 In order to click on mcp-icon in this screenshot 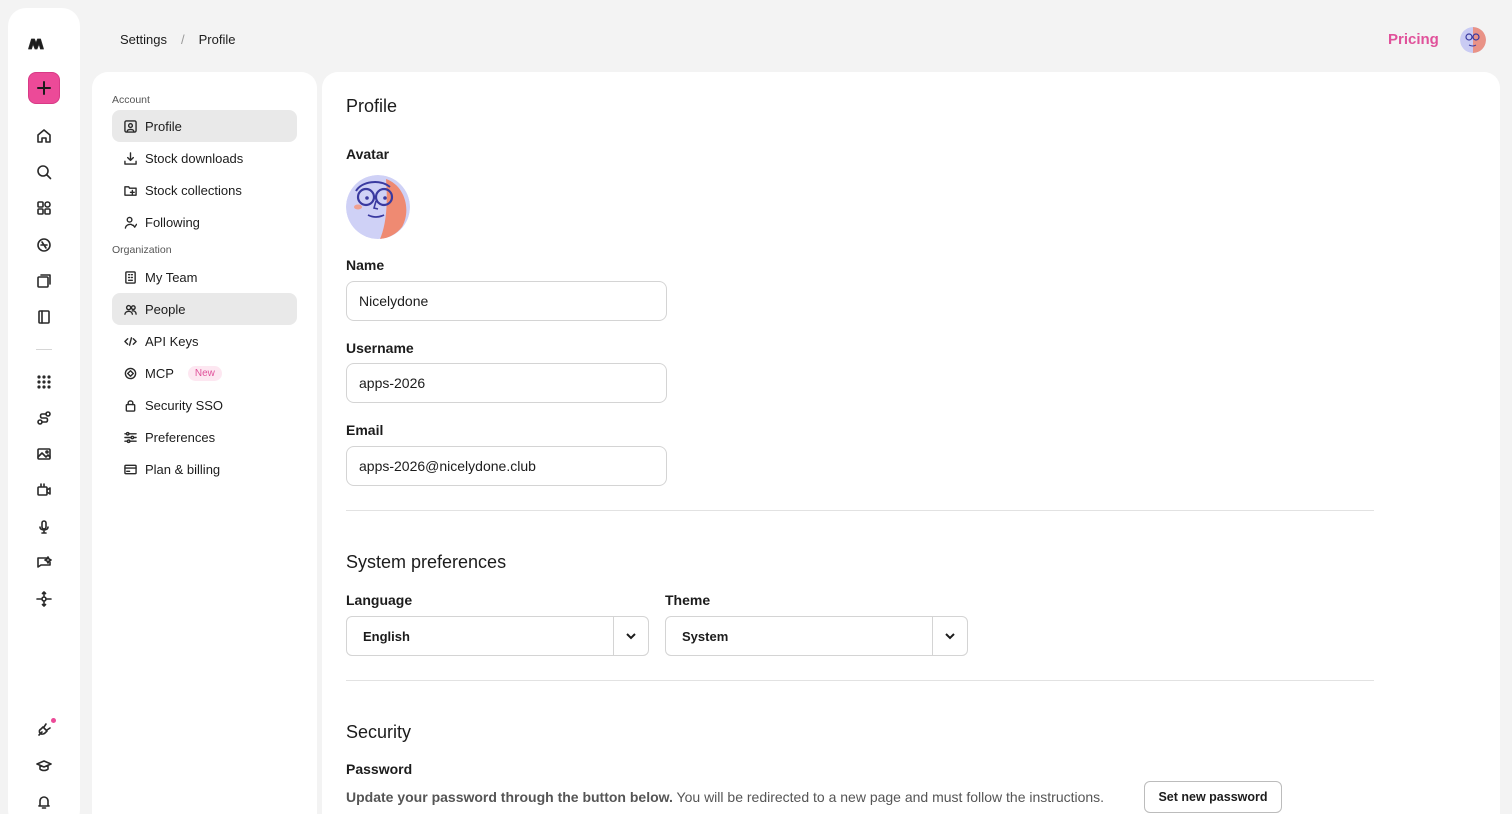, I will do `click(130, 373)`.